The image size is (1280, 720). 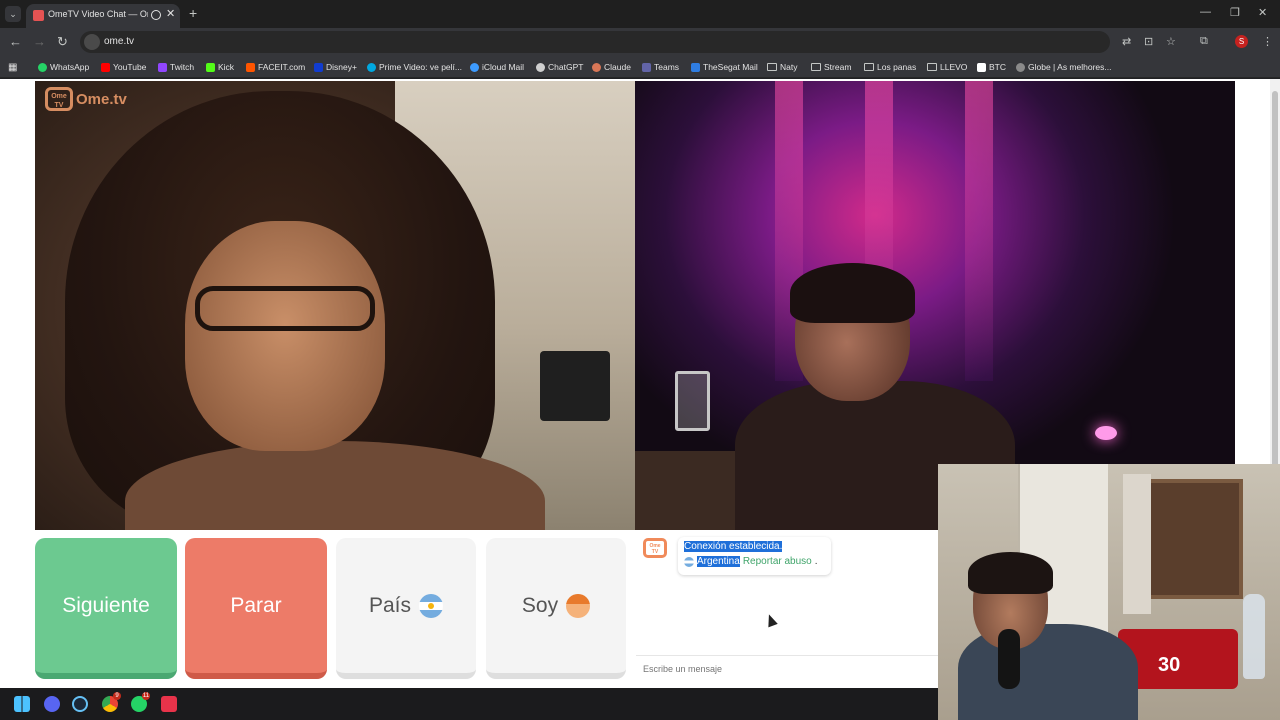 What do you see at coordinates (170, 13) in the screenshot?
I see `tab-close-button: ✕` at bounding box center [170, 13].